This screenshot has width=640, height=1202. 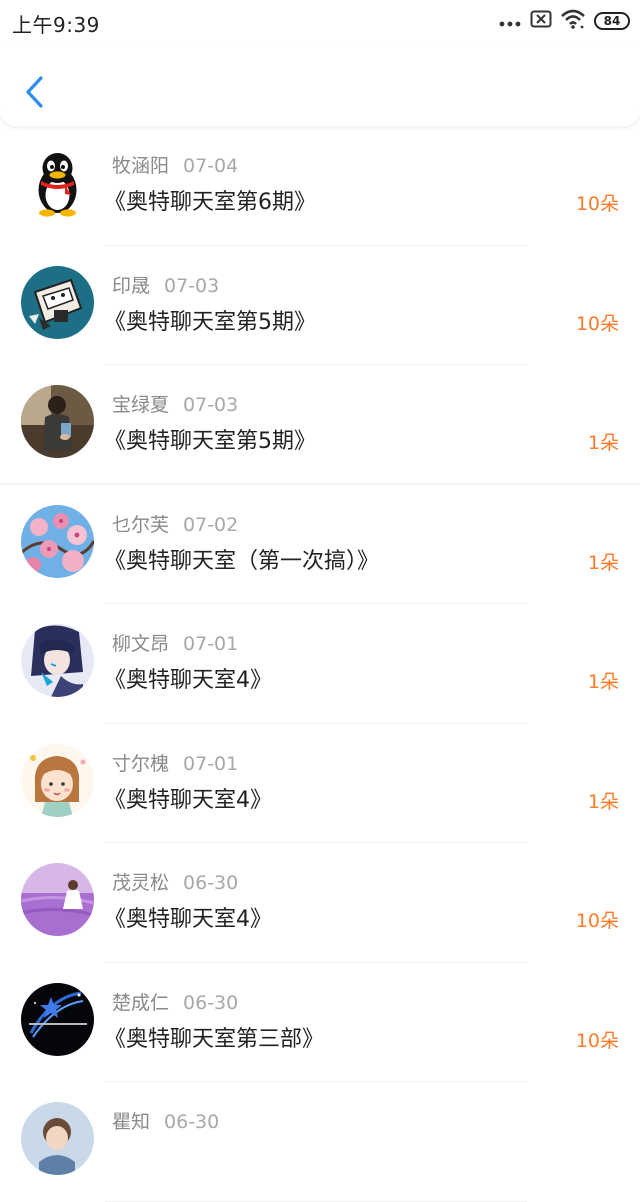 I want to click on list-item: 寸尔槐 07-01 《奥特聊天室4》 1朵, so click(x=320, y=784).